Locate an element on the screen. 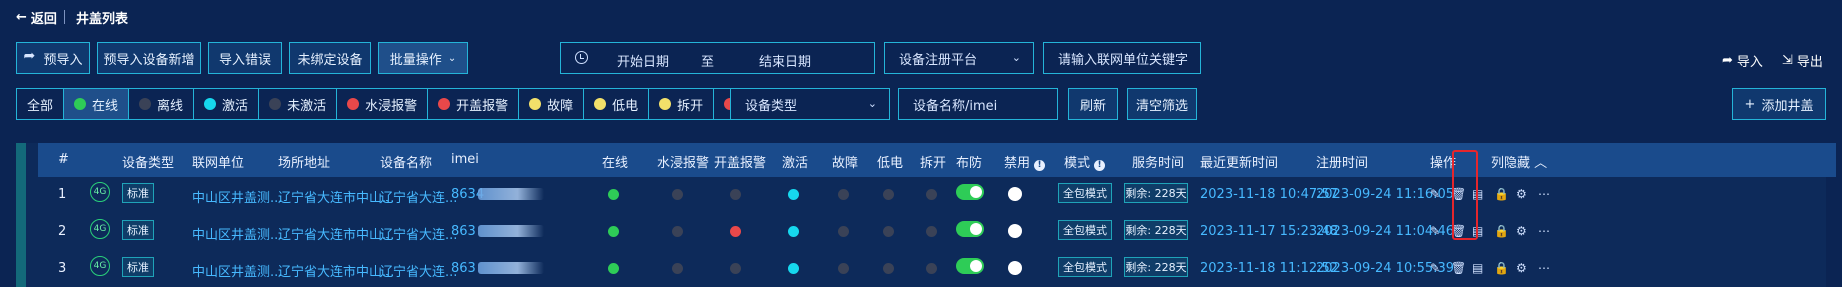  unit-keyword-input: 请输入联网单位关键字 is located at coordinates (1122, 58).